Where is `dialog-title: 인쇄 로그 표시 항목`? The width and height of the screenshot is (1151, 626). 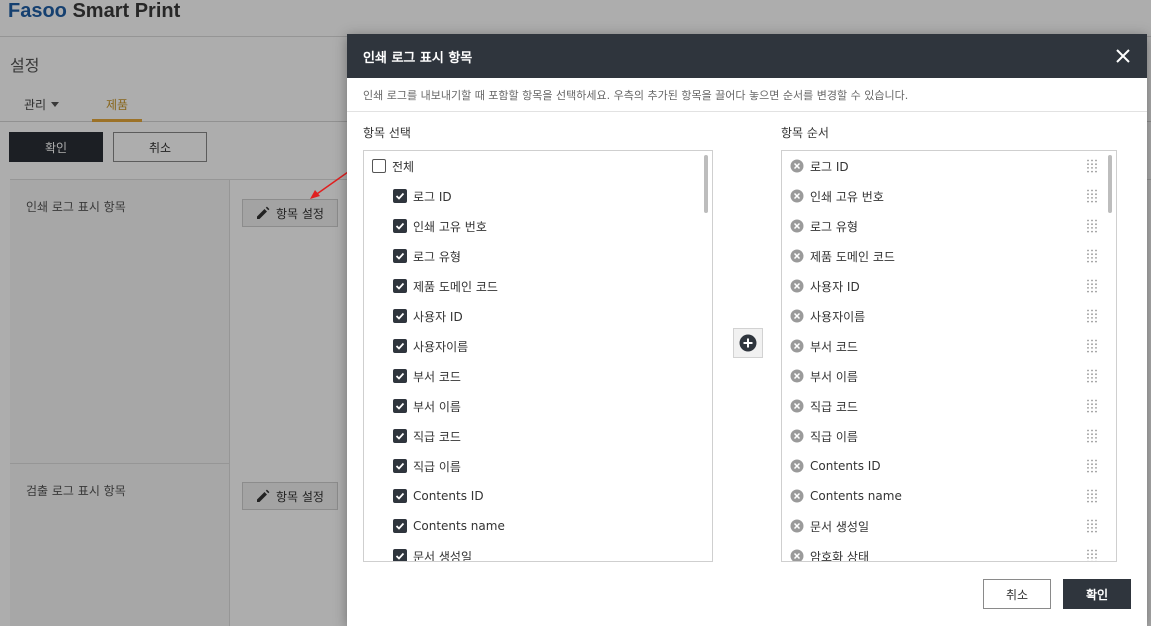
dialog-title: 인쇄 로그 표시 항목 is located at coordinates (418, 58).